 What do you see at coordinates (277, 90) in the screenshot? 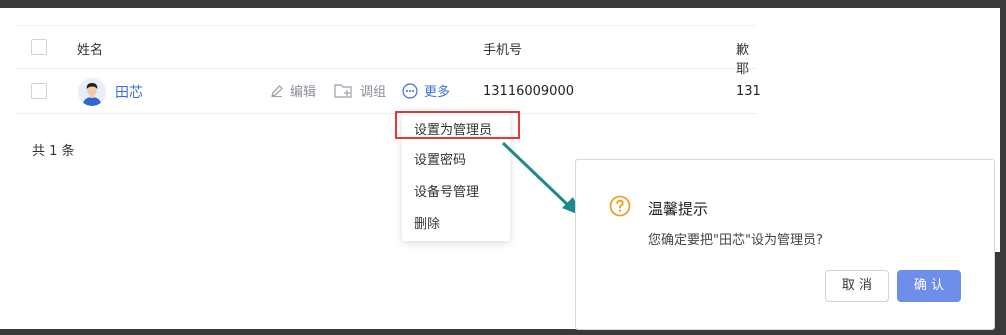
I see `edit-icon` at bounding box center [277, 90].